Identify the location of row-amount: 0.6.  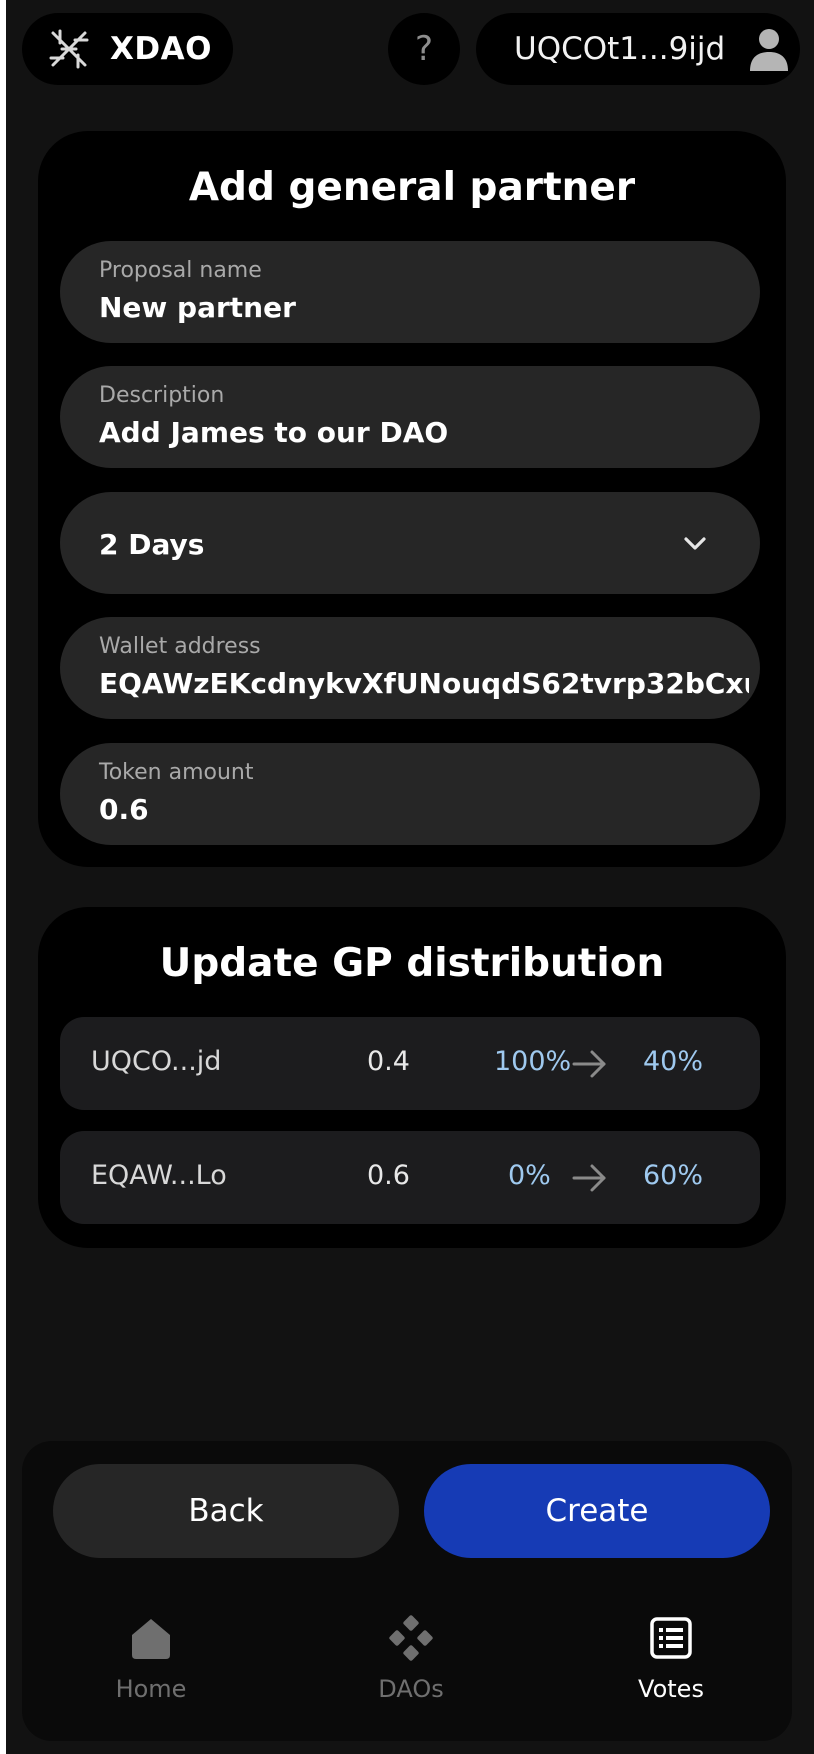
(388, 1175).